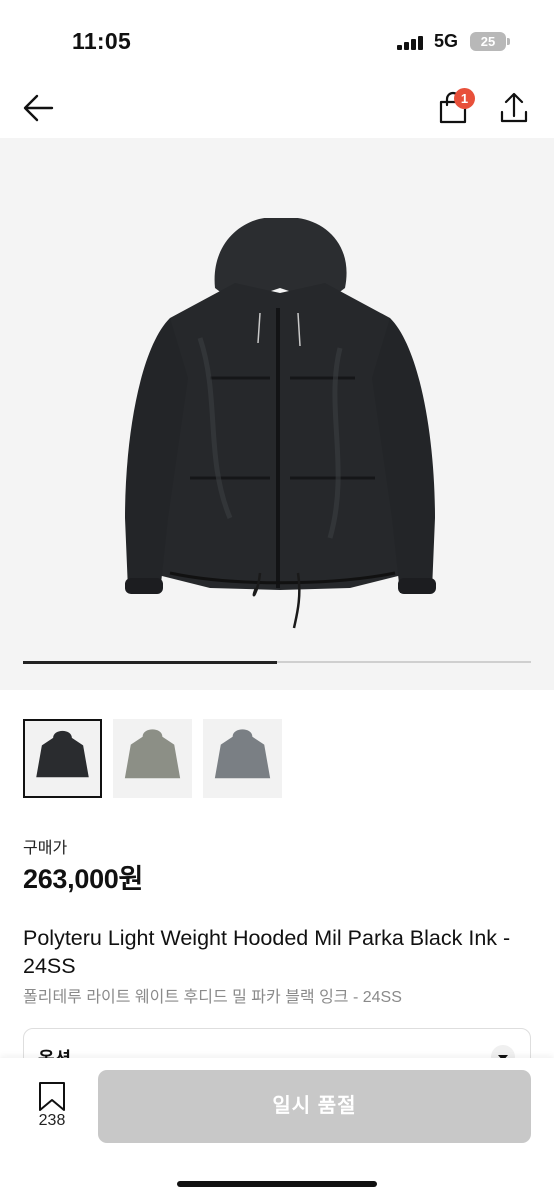  What do you see at coordinates (464, 98) in the screenshot?
I see `cart-count-badge: 1` at bounding box center [464, 98].